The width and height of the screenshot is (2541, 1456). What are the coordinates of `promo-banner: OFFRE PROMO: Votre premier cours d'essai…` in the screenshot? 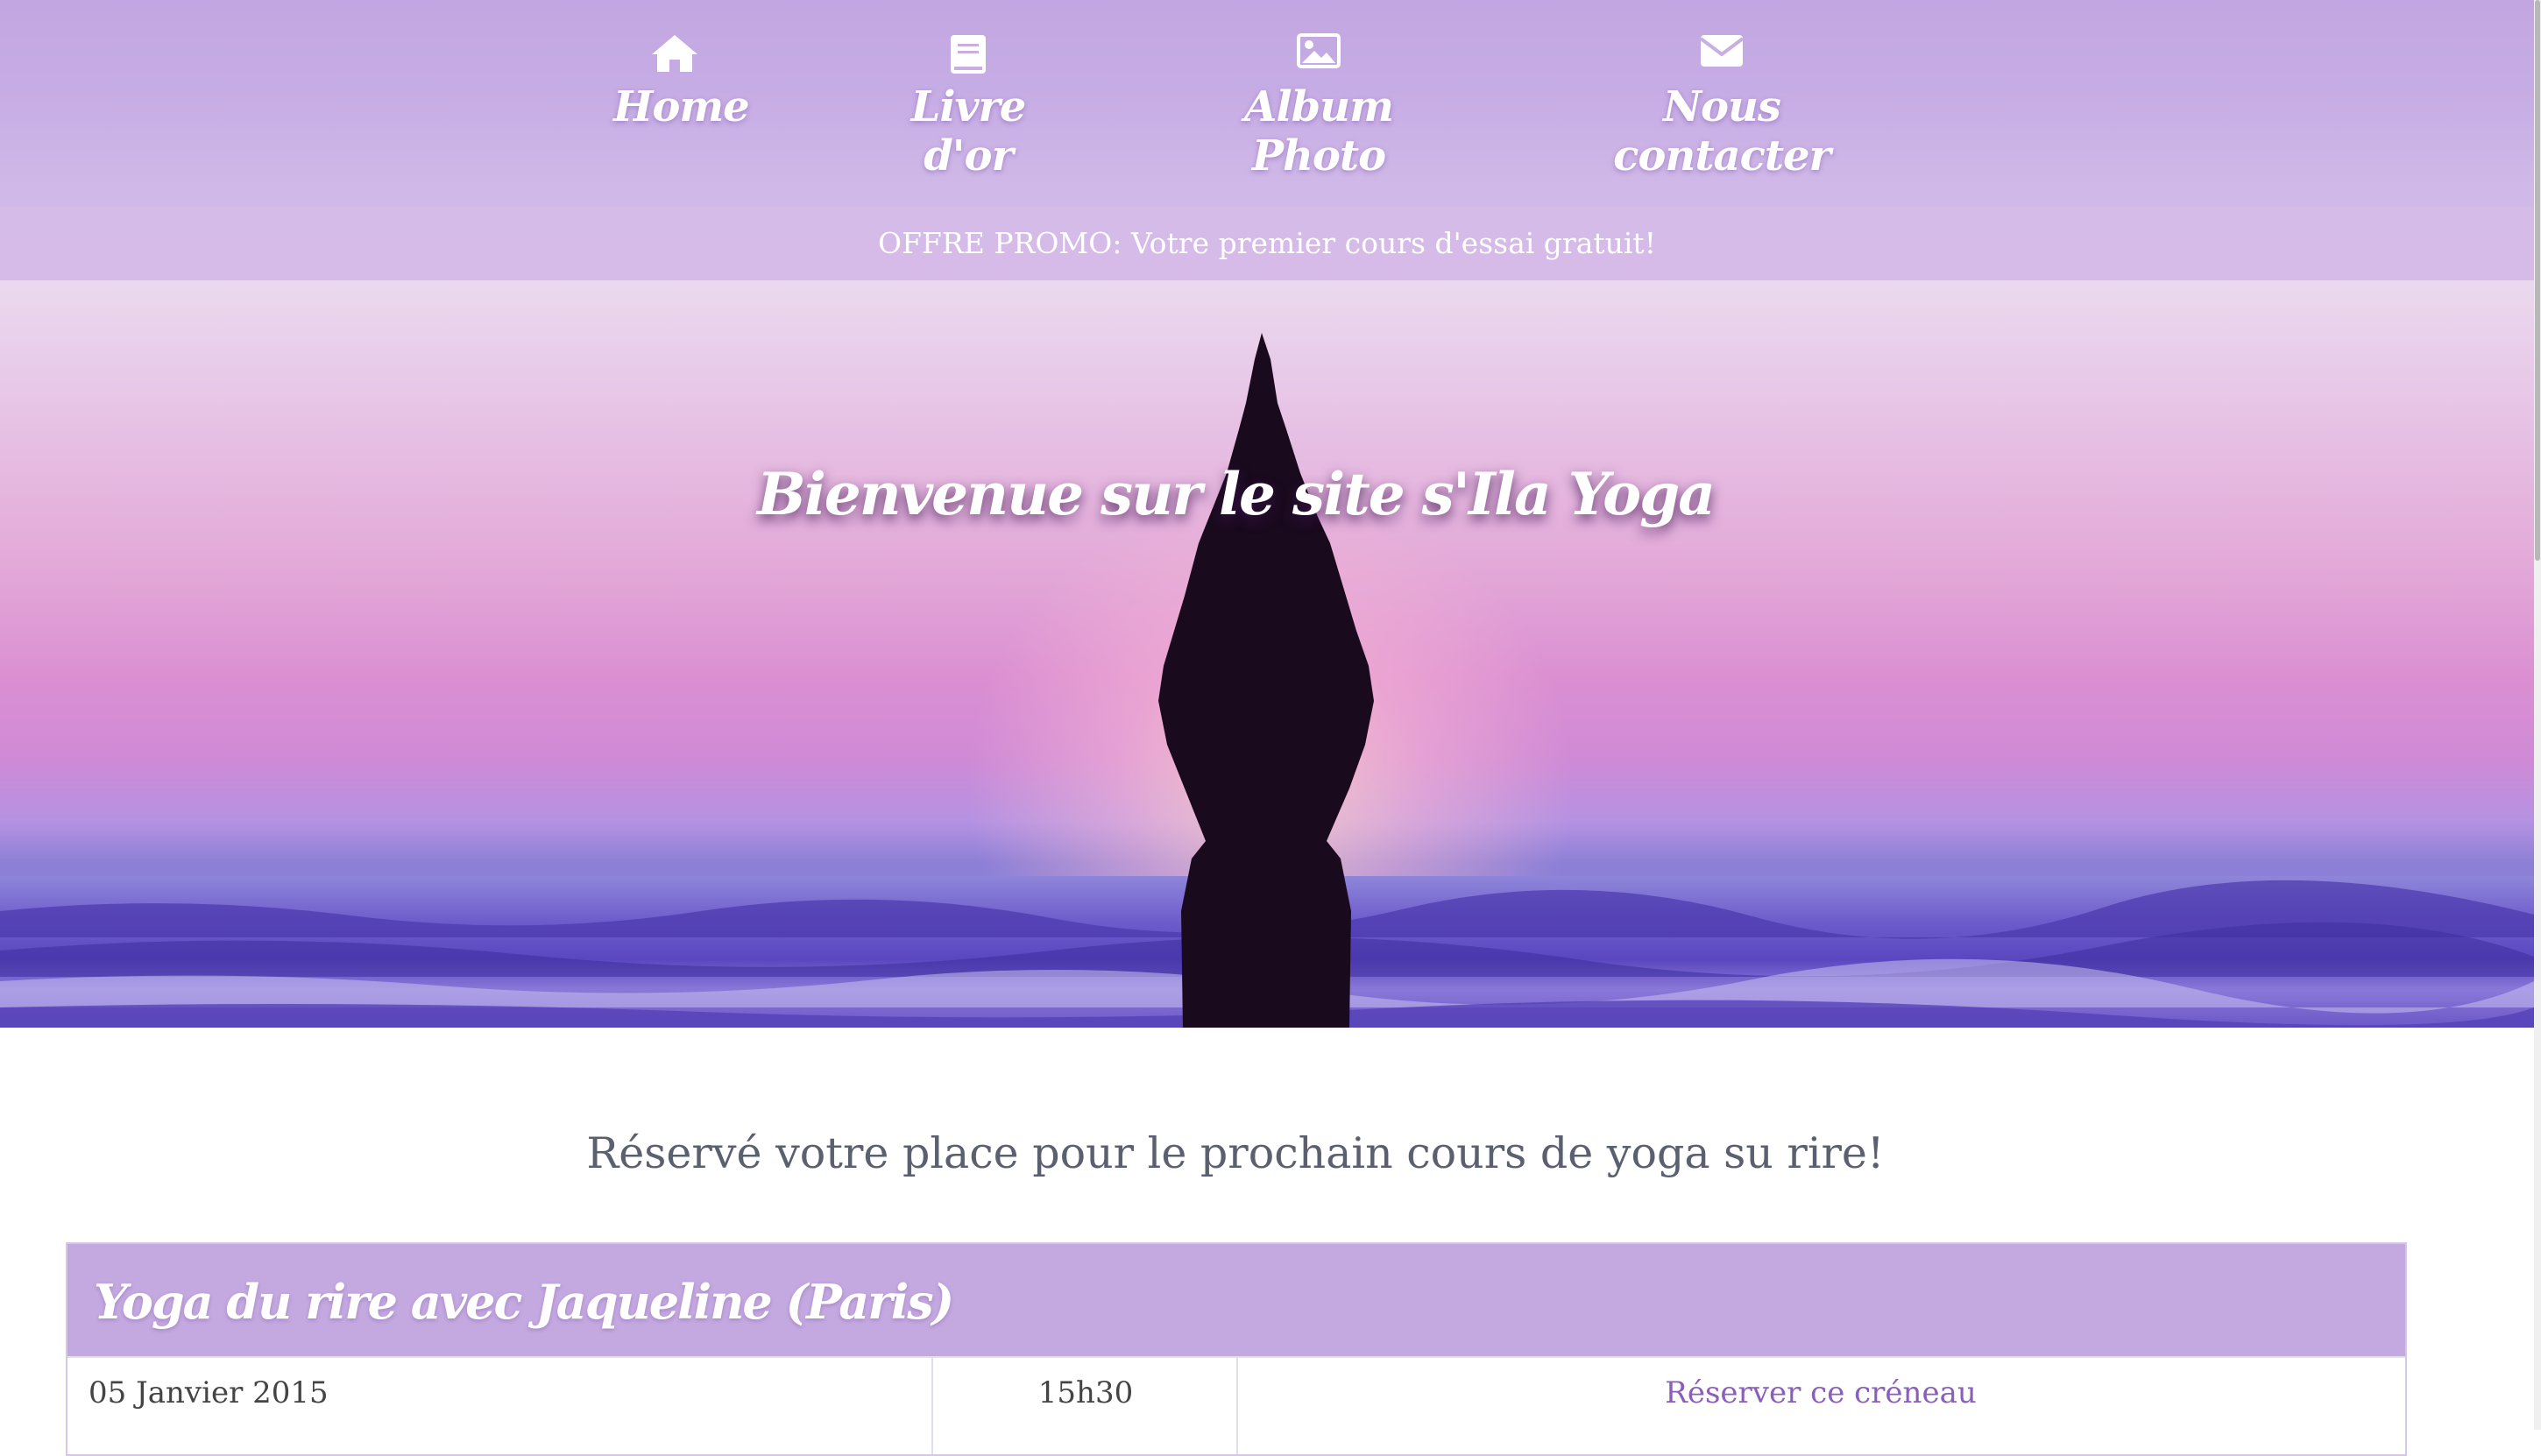 It's located at (1267, 243).